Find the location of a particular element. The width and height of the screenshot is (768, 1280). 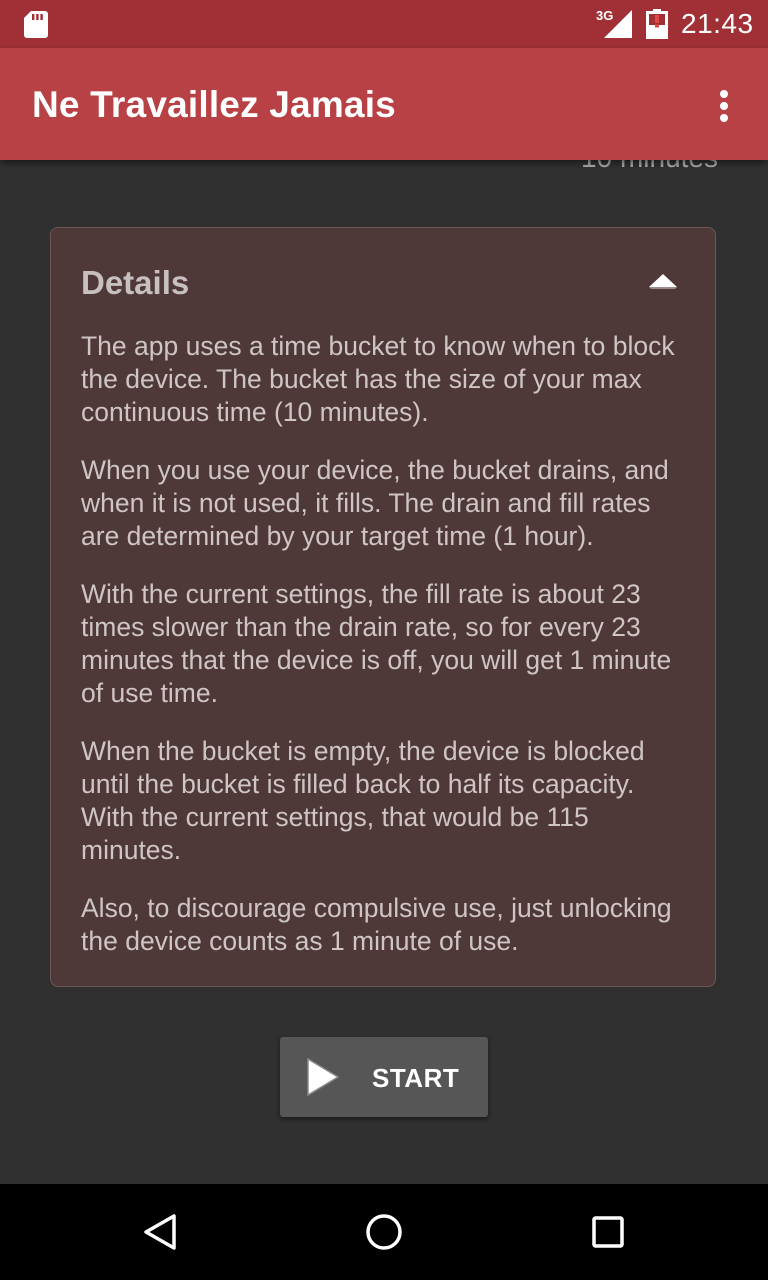

more-vert-icon is located at coordinates (724, 94).